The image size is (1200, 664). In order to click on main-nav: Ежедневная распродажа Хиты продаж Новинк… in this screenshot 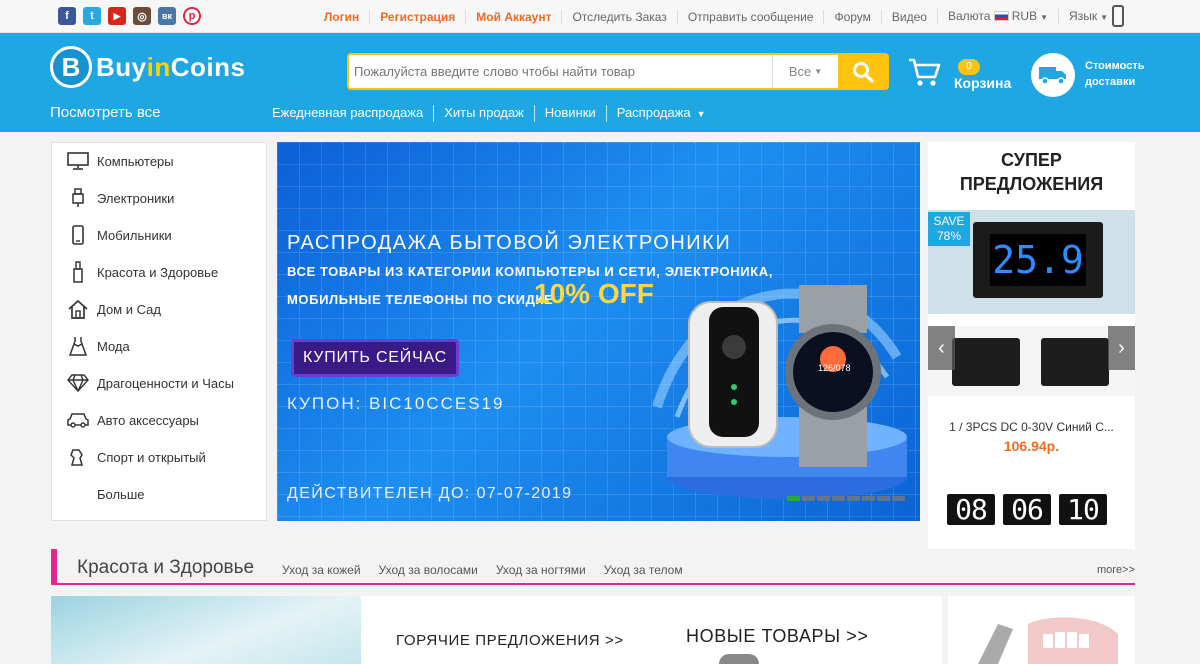, I will do `click(489, 113)`.